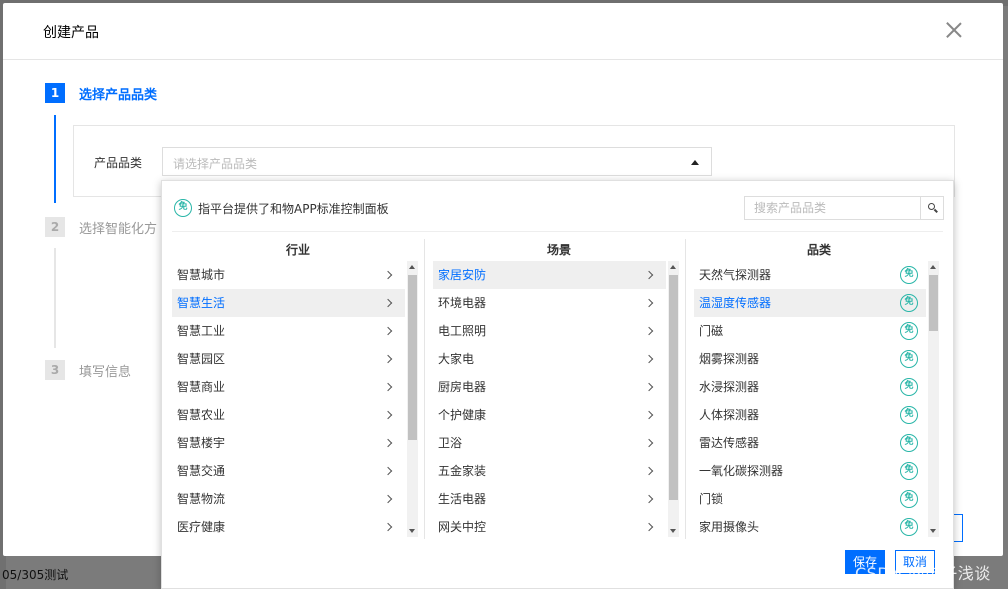  I want to click on step-3-number: 3, so click(55, 370).